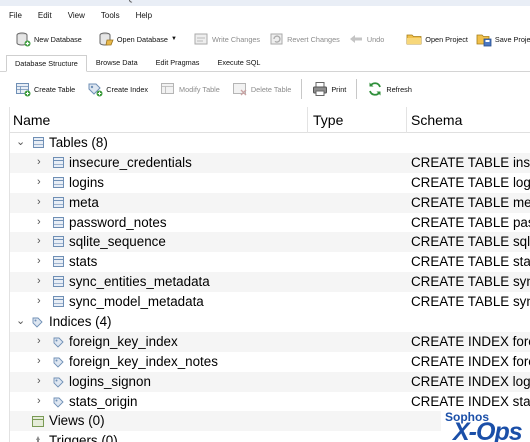  I want to click on undo-label: Undo, so click(375, 39).